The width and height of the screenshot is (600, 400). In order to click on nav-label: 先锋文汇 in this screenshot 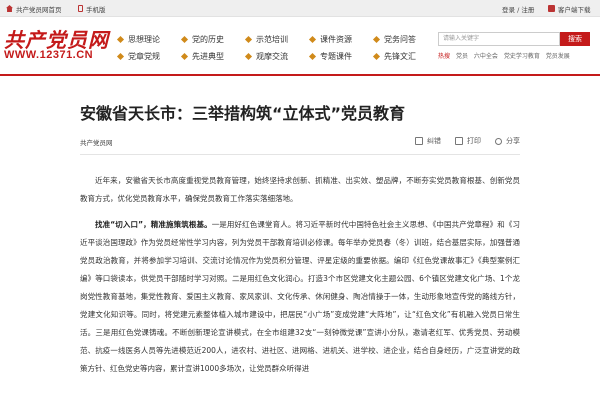, I will do `click(400, 56)`.